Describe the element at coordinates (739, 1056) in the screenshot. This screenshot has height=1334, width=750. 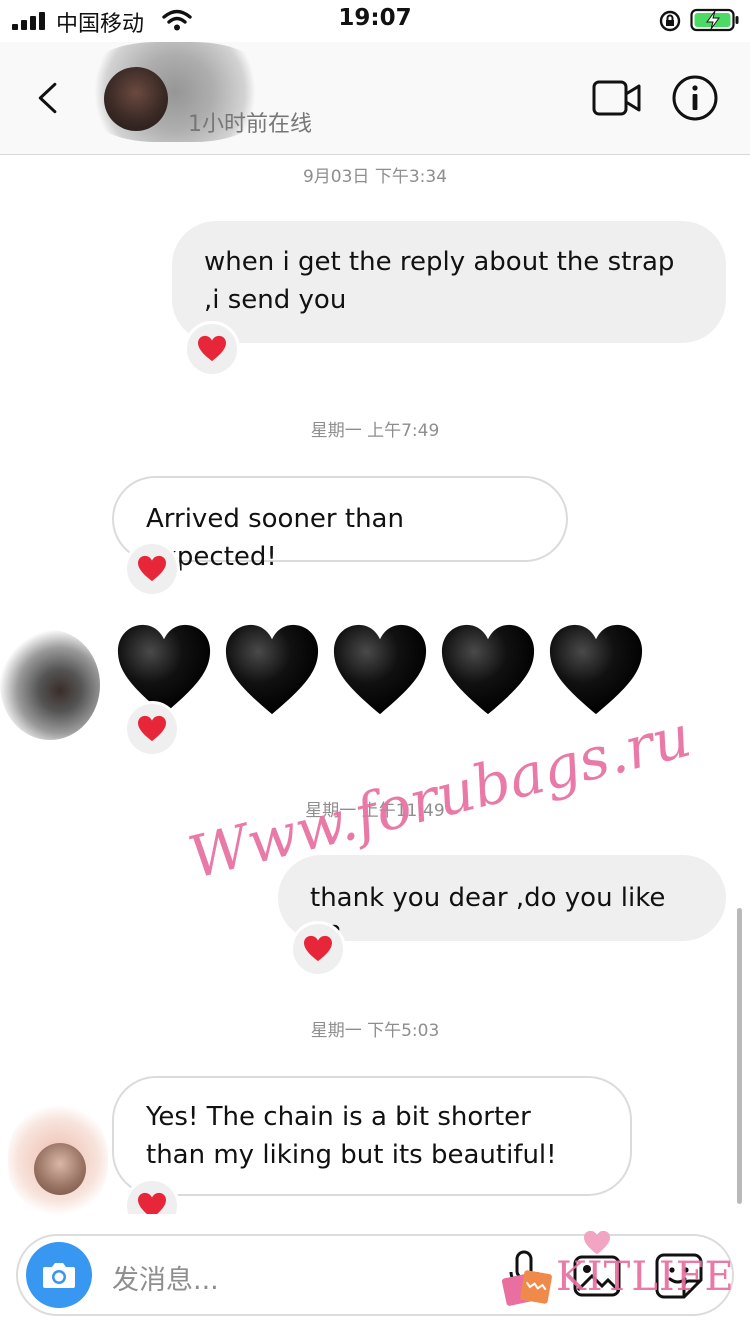
I see `scrollbar` at that location.